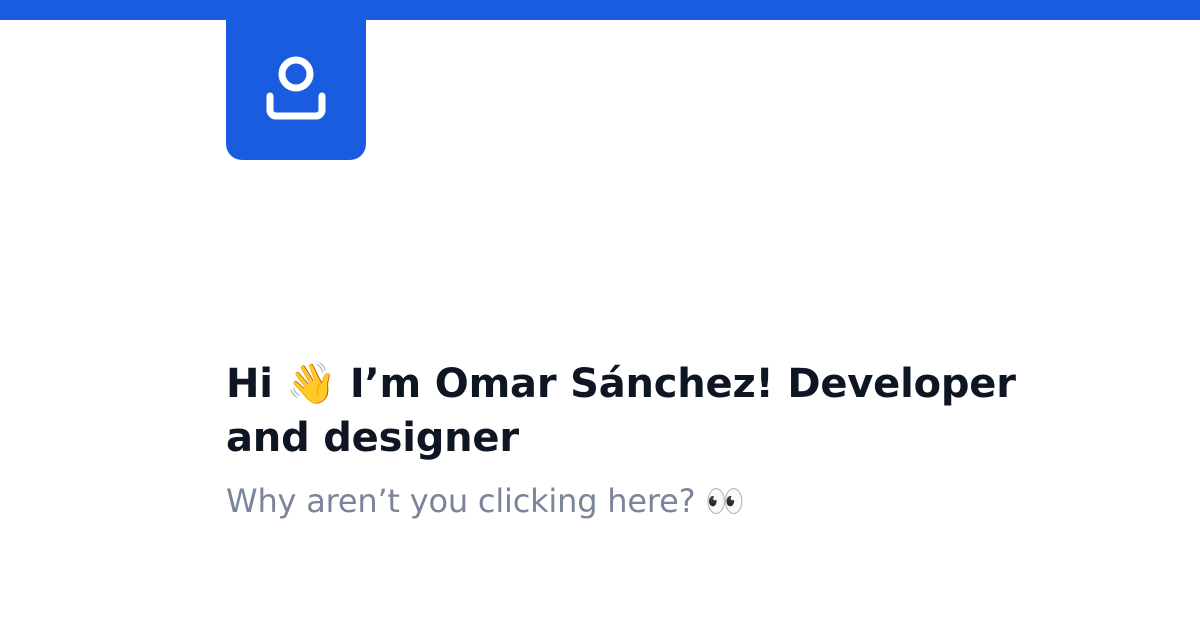 Image resolution: width=1200 pixels, height=630 pixels. What do you see at coordinates (621, 411) in the screenshot?
I see `headline-text: I’m Omar Sánchez! Developer and designer` at bounding box center [621, 411].